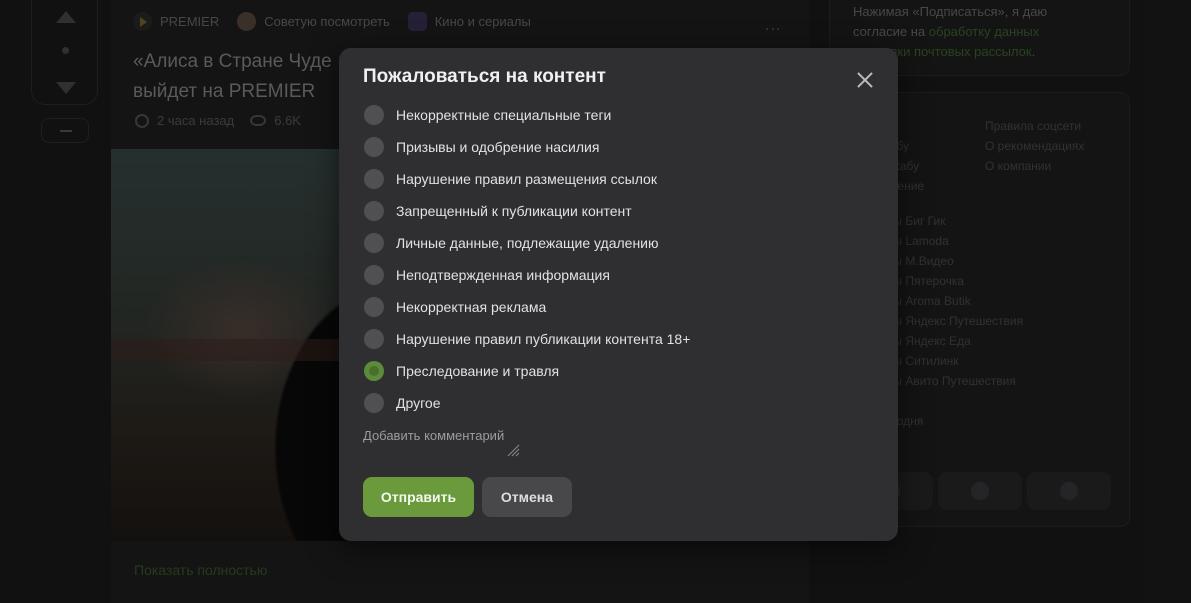  I want to click on reason-option: Призывы и одобрение насилия, so click(527, 147).